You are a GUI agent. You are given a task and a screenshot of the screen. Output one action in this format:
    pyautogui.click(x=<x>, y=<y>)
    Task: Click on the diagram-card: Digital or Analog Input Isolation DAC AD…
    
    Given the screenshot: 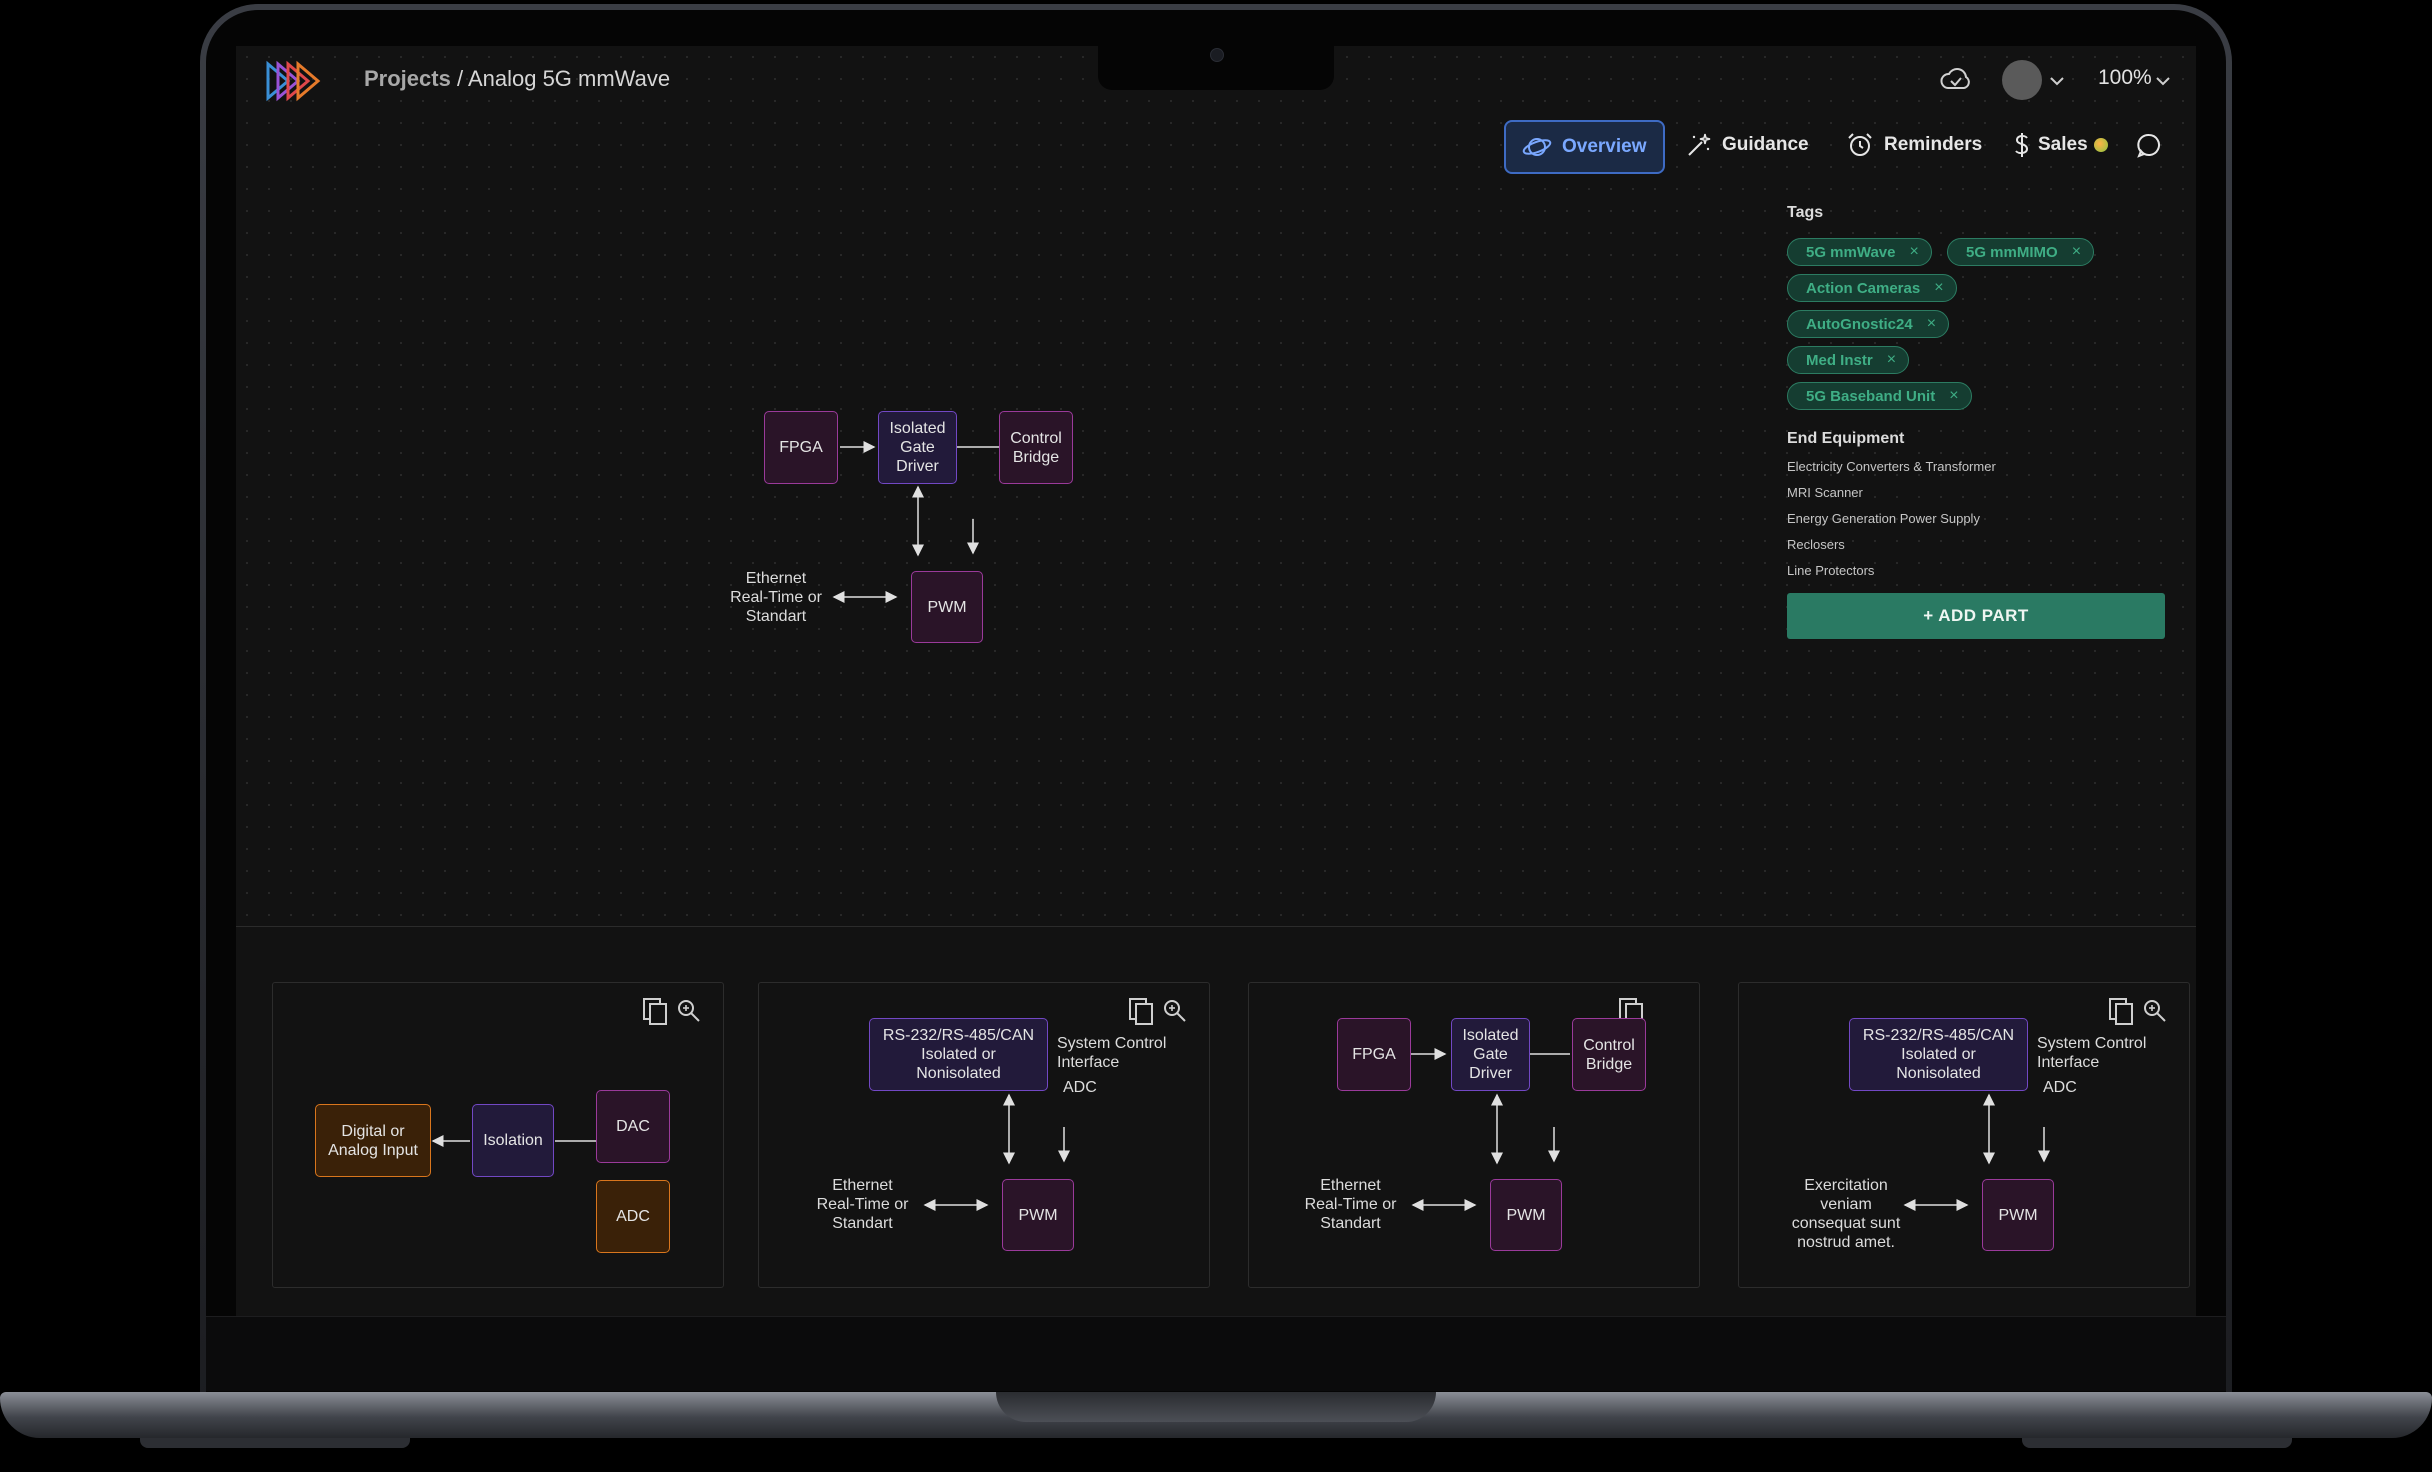 What is the action you would take?
    pyautogui.click(x=498, y=1135)
    